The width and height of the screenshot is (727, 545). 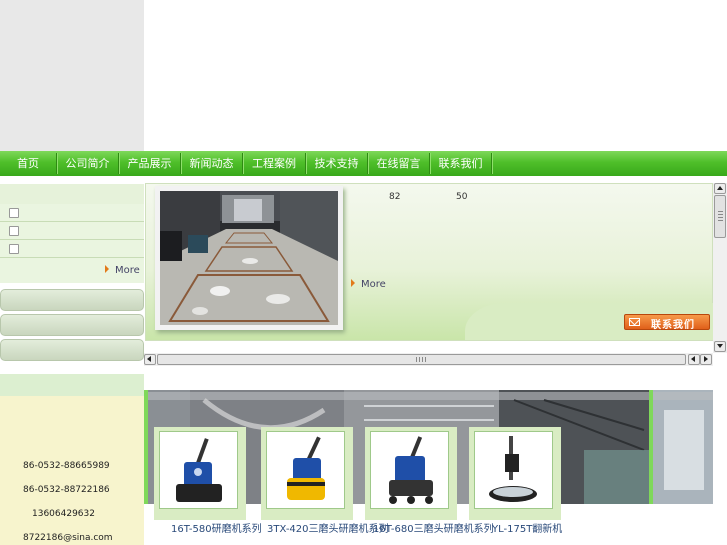 I want to click on triangle-right-icon, so click(x=706, y=359).